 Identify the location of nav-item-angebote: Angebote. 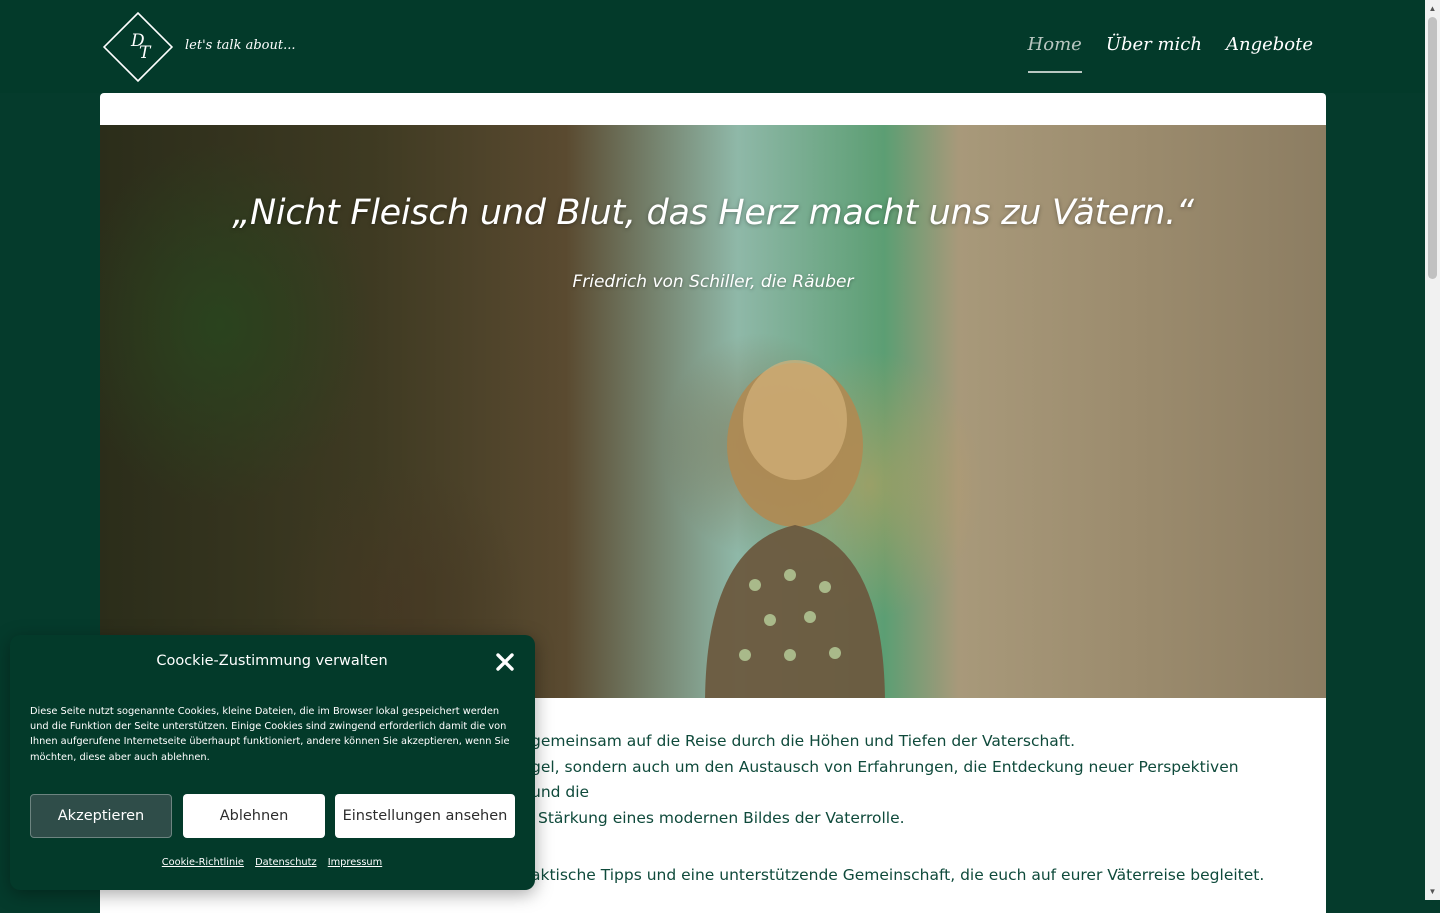
(1269, 53).